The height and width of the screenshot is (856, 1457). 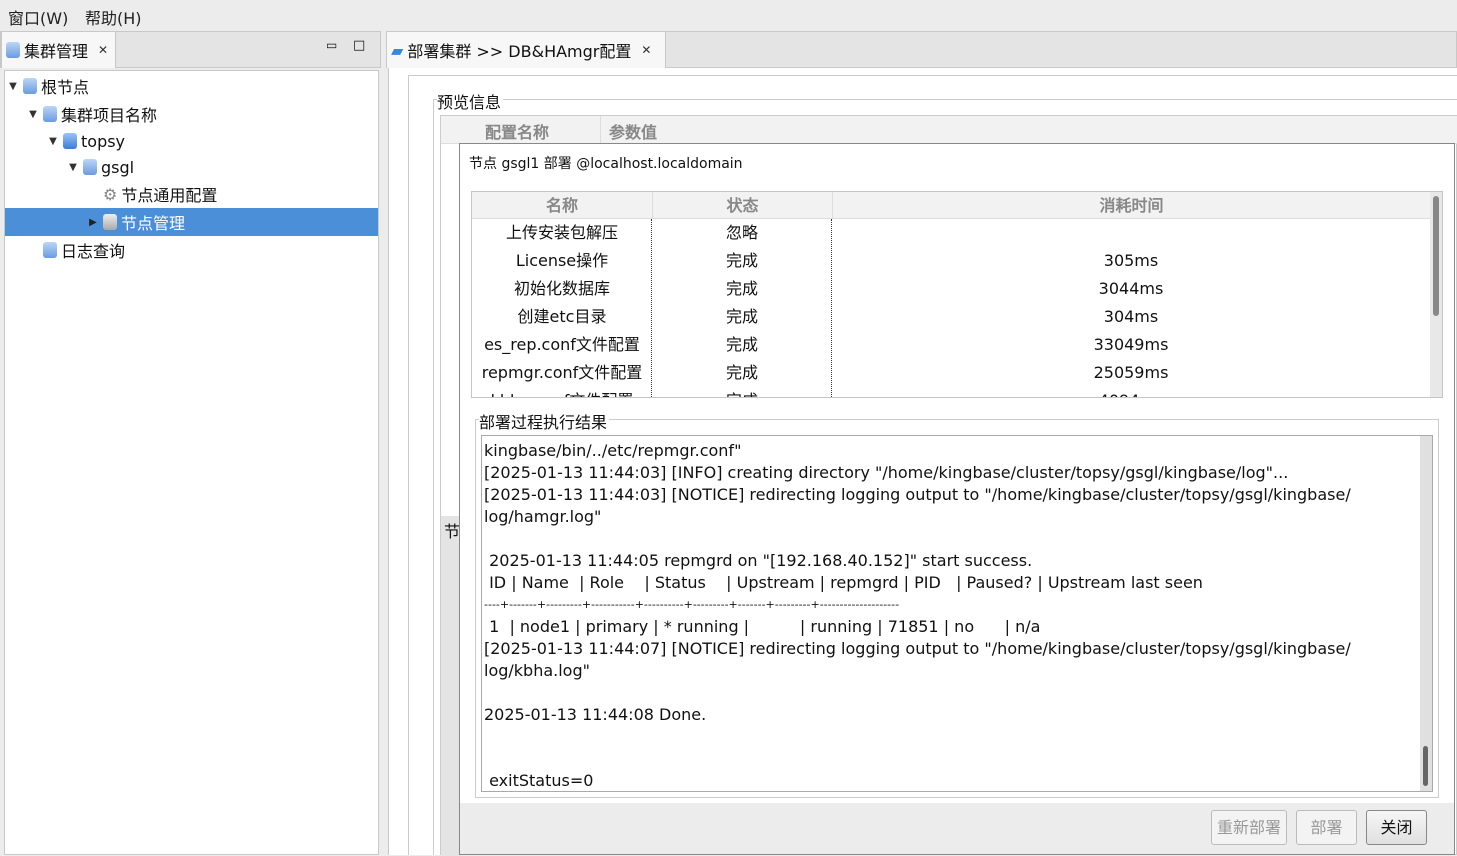 I want to click on behind-label: 节, so click(x=452, y=531).